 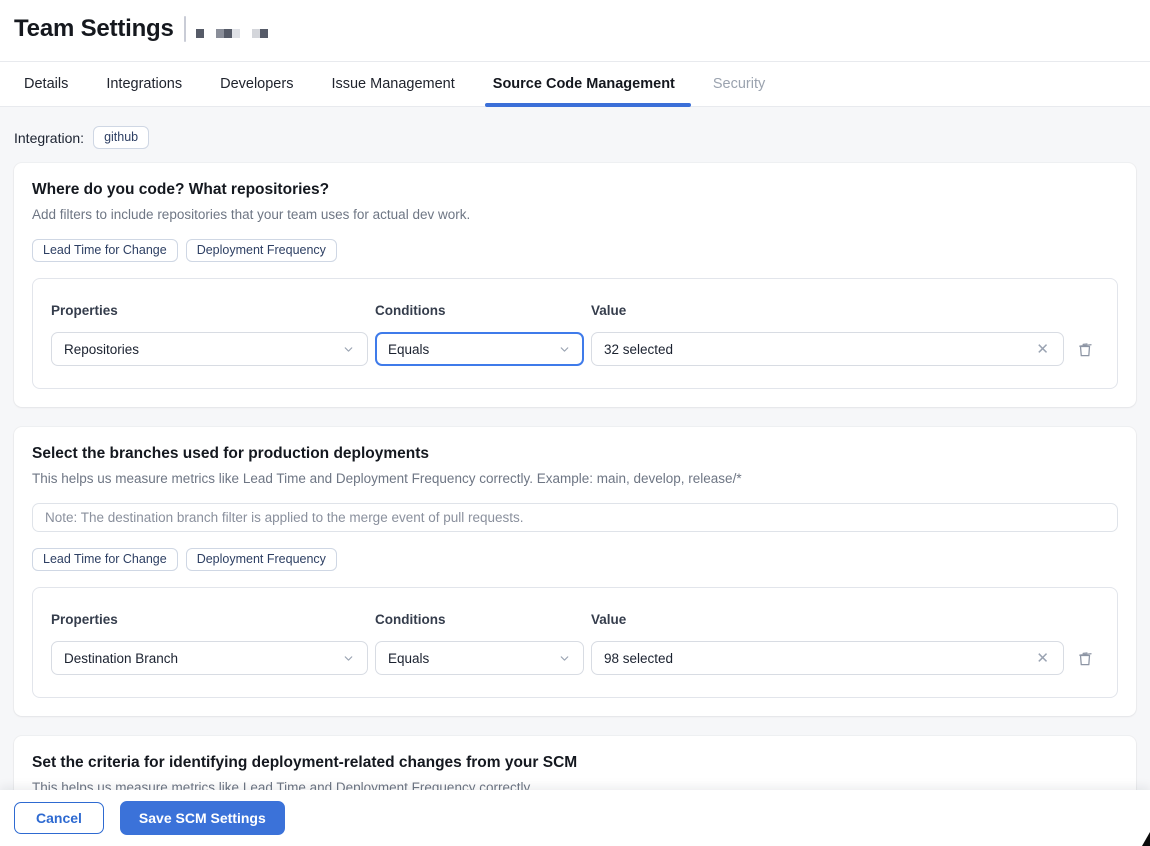 I want to click on integration-label: Integration:, so click(x=49, y=137).